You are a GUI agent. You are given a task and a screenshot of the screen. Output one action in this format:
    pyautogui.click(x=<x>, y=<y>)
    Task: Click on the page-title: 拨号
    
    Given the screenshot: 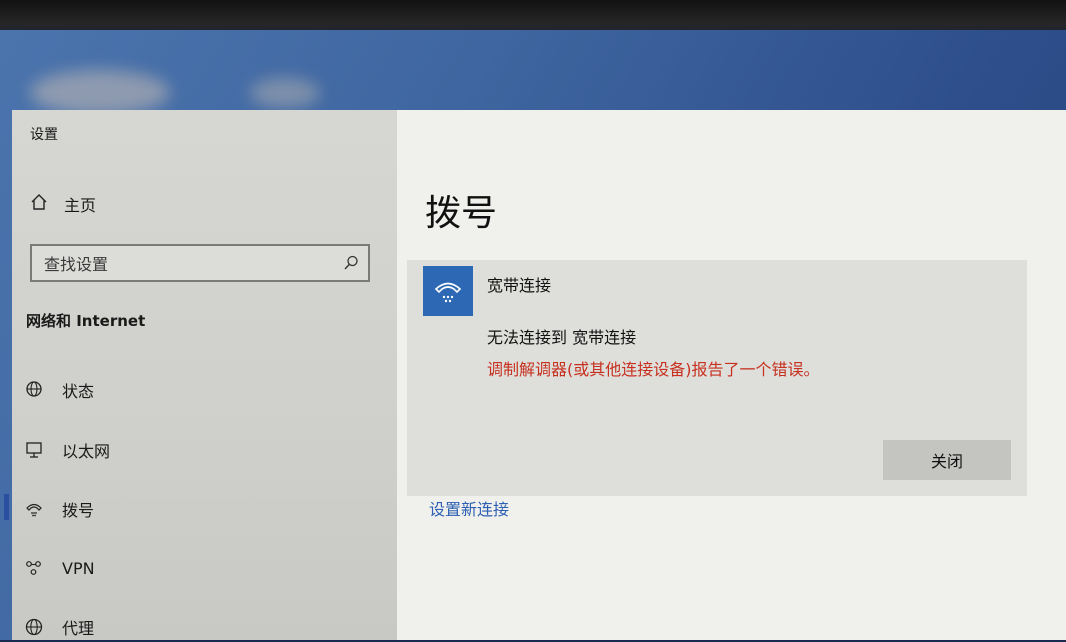 What is the action you would take?
    pyautogui.click(x=461, y=213)
    